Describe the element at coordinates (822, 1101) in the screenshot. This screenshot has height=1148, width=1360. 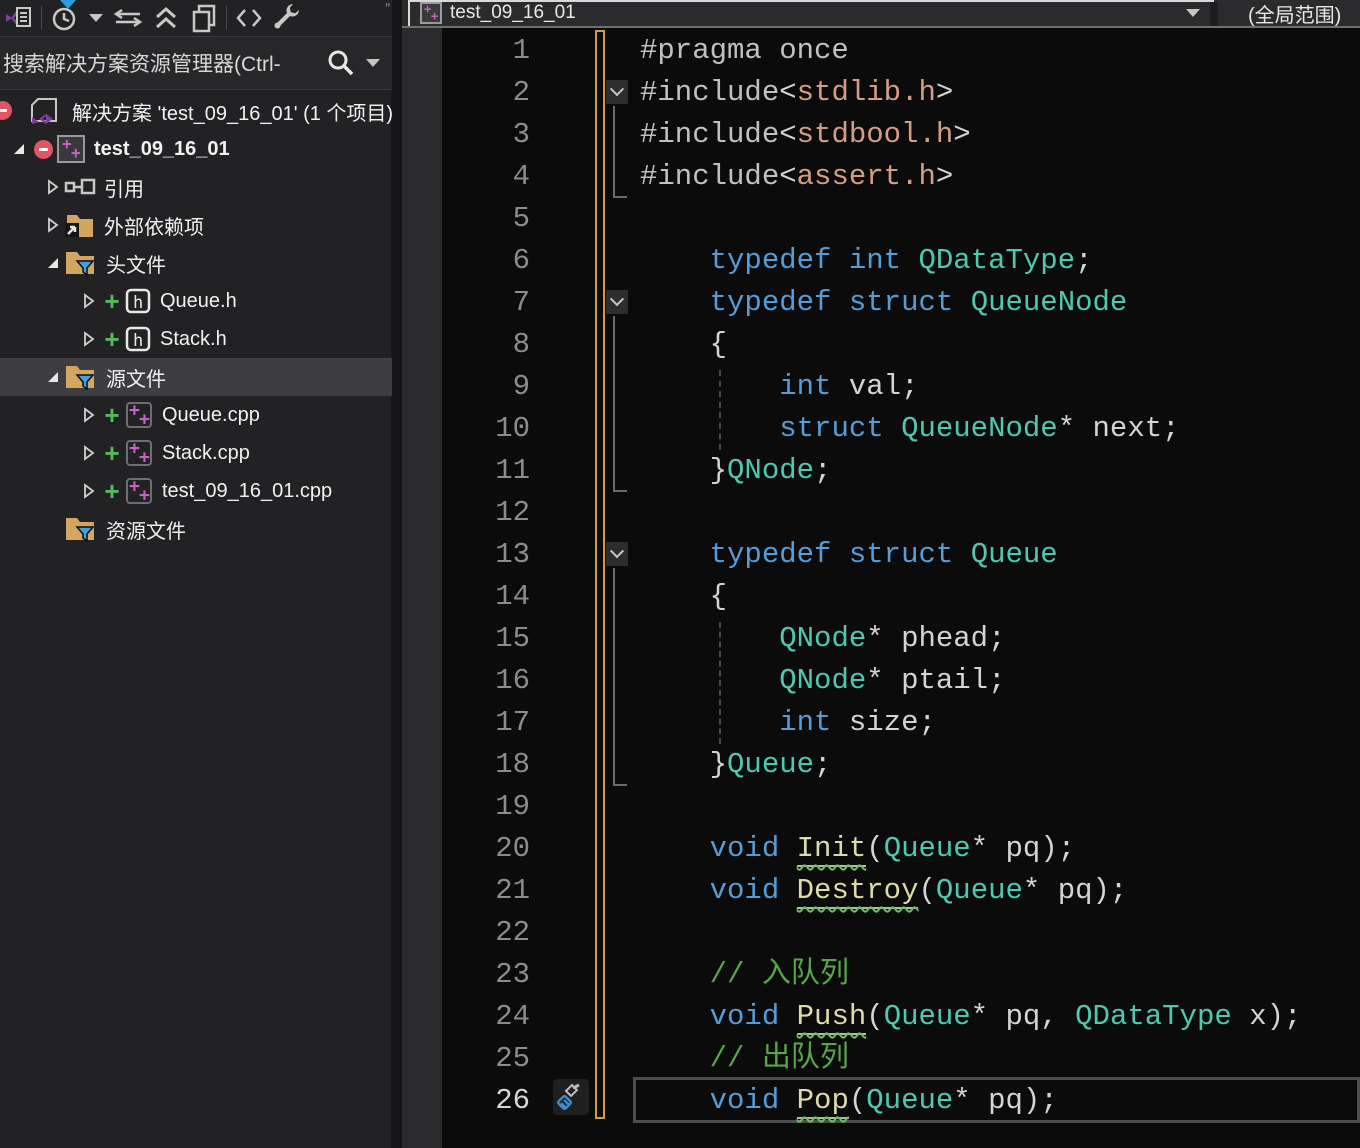
I see `function-name: Pop` at that location.